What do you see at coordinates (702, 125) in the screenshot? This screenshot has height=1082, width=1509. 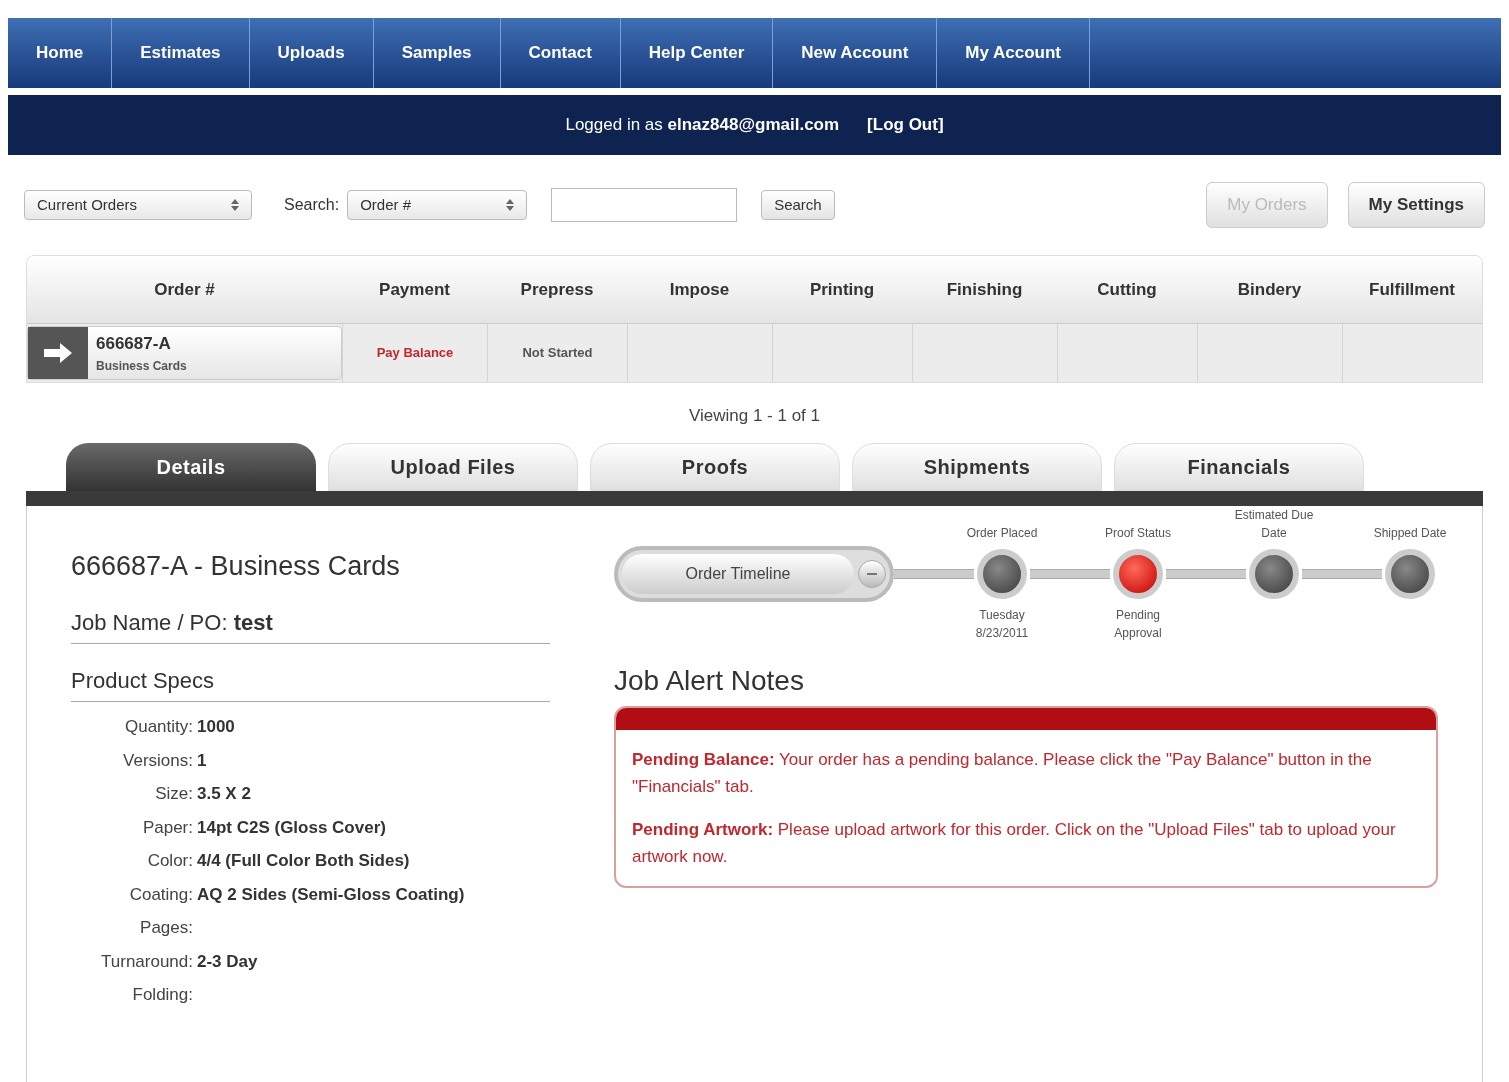 I see `login-status: Logged in as elnaz848@gmail.com` at bounding box center [702, 125].